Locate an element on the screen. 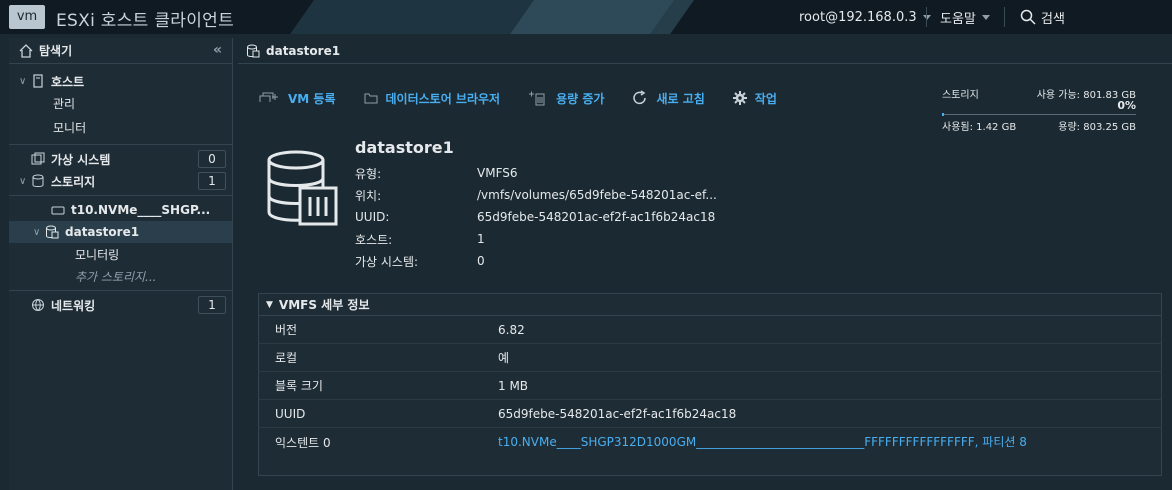 Image resolution: width=1172 pixels, height=490 pixels. usage-bar-fill is located at coordinates (943, 114).